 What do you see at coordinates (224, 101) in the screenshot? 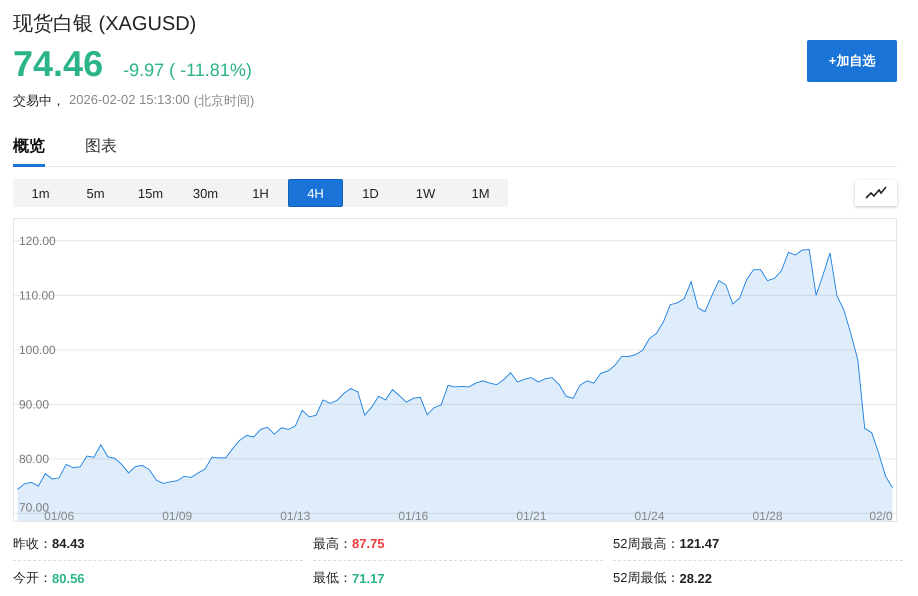
I see `timezone-note: (北京时间)` at bounding box center [224, 101].